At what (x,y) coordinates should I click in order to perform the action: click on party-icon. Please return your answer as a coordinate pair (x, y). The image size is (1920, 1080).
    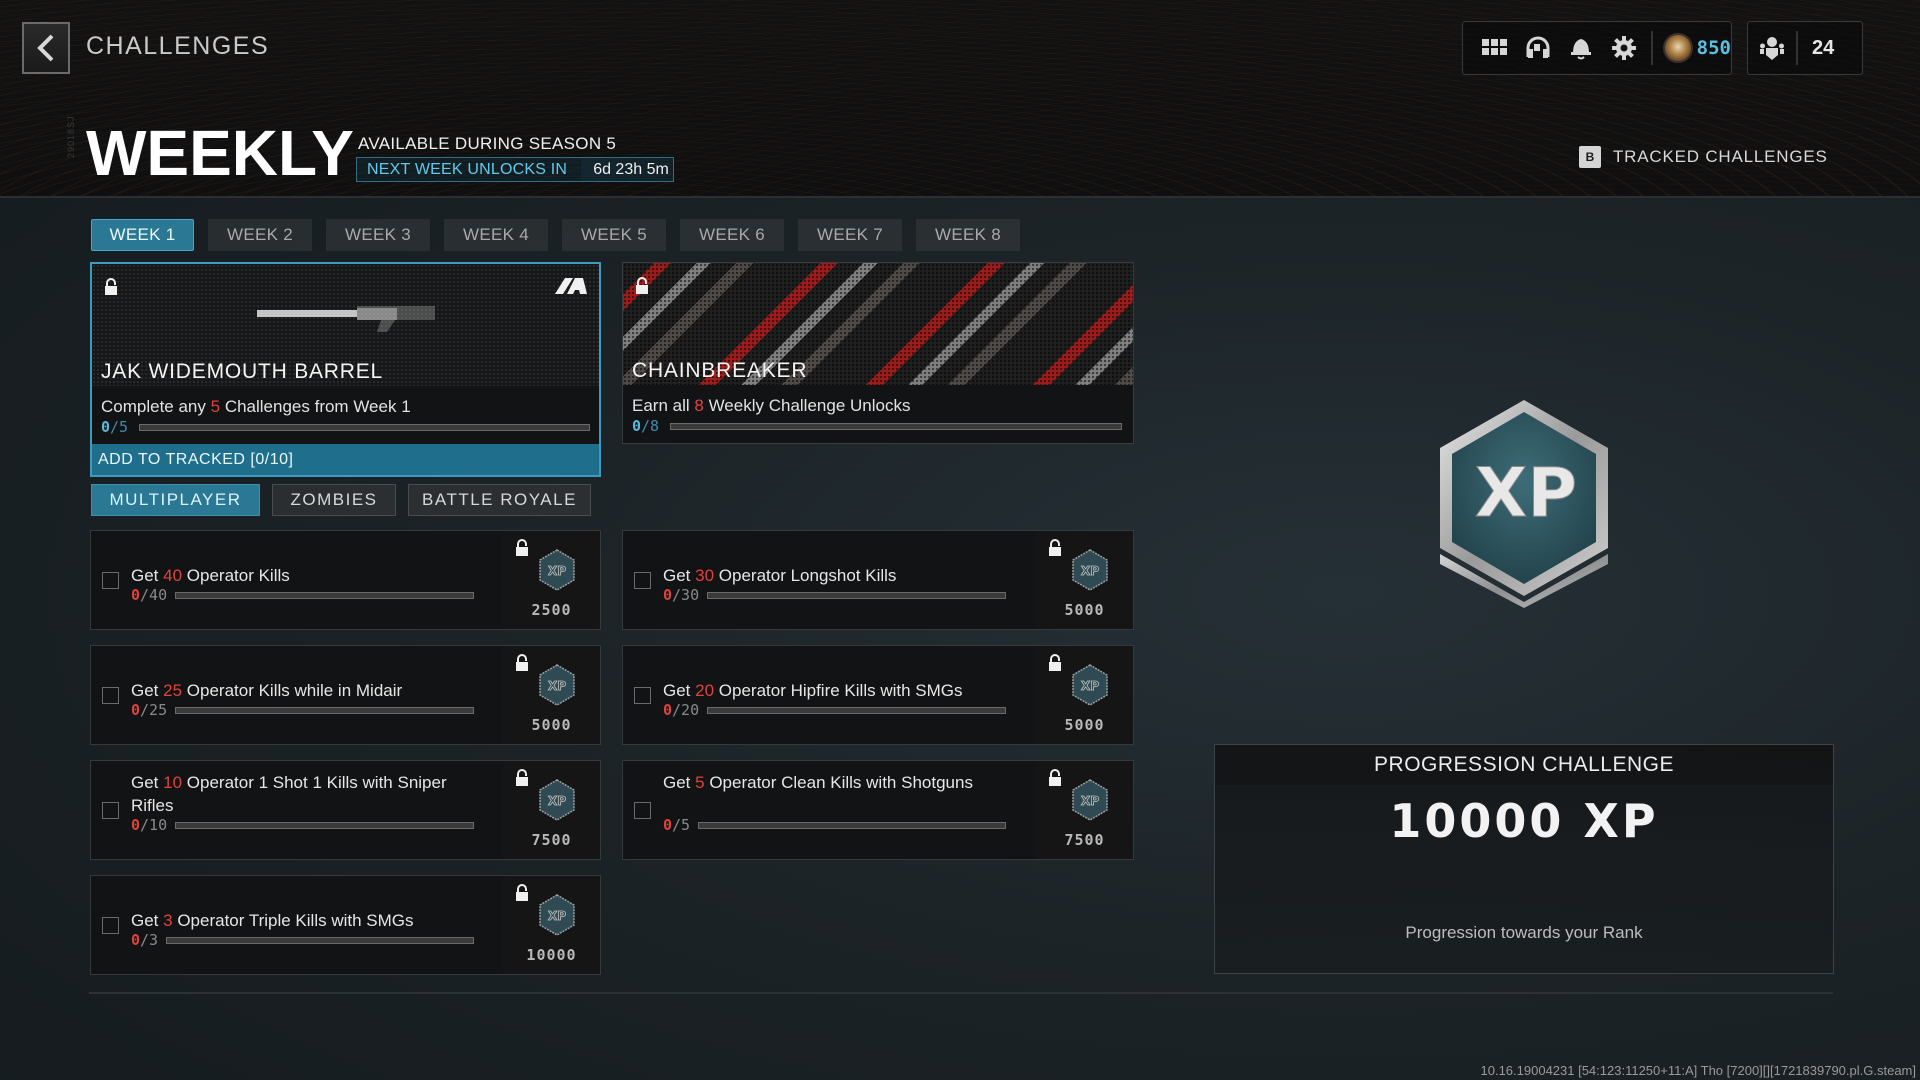
    Looking at the image, I should click on (1772, 48).